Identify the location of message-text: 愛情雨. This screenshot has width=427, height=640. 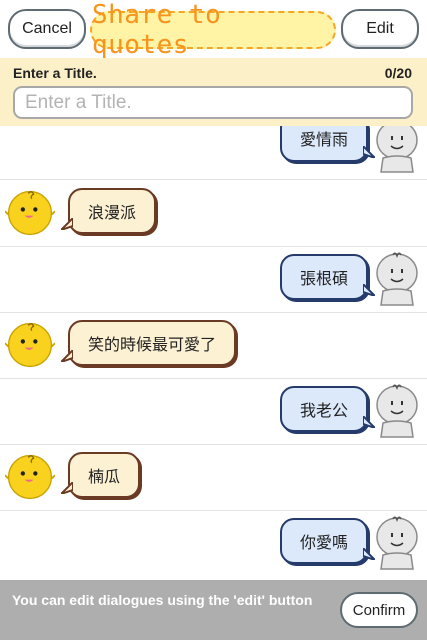
(323, 139).